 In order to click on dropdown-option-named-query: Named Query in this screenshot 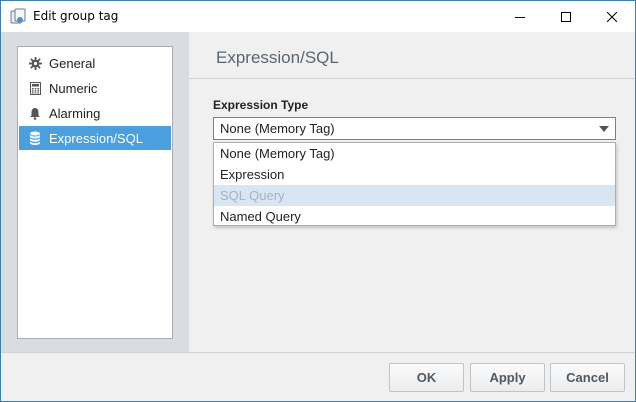, I will do `click(414, 216)`.